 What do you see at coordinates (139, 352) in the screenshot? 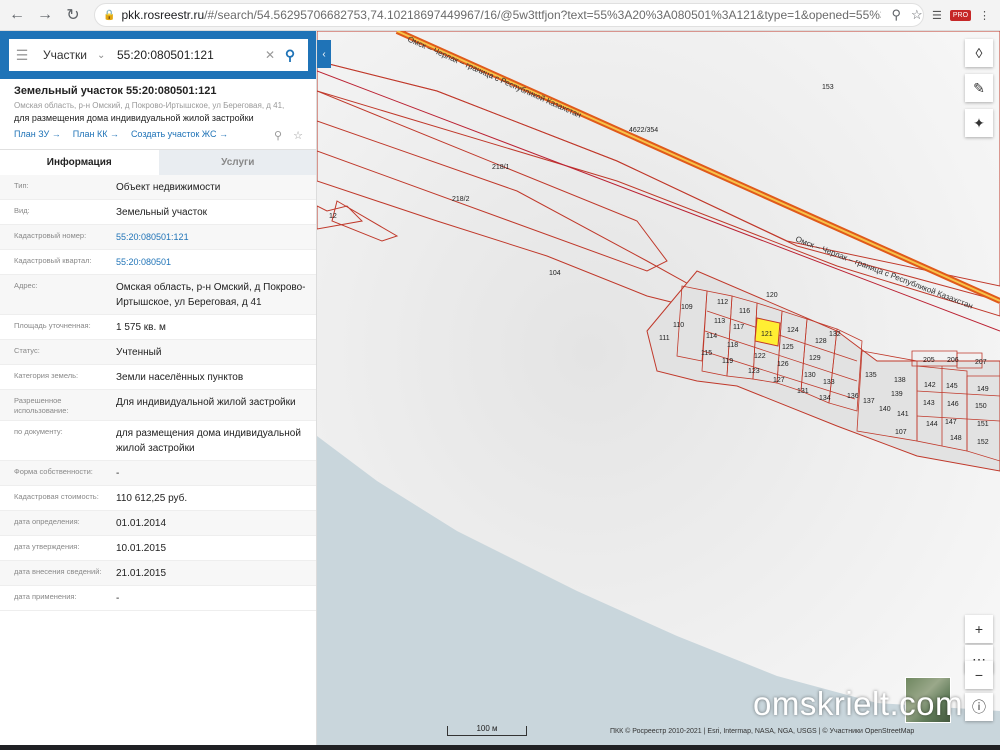
I see `row-value: Учтенный` at bounding box center [139, 352].